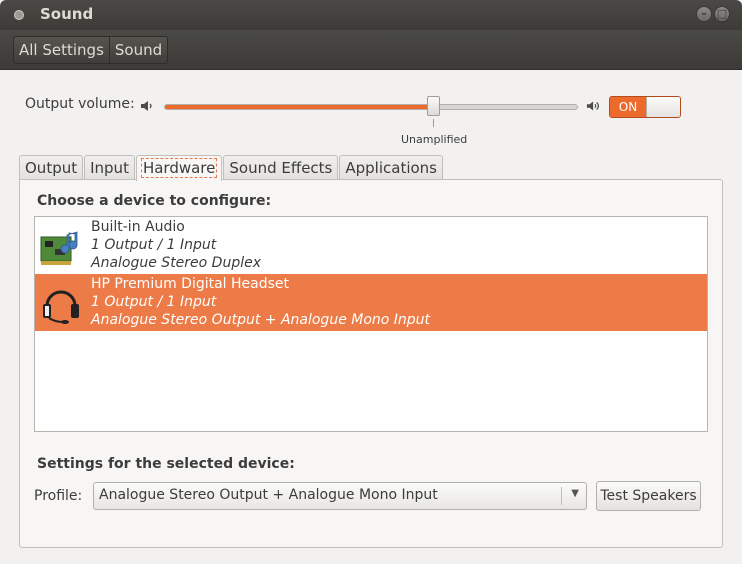  Describe the element at coordinates (722, 14) in the screenshot. I see `maximize-icon: □` at that location.